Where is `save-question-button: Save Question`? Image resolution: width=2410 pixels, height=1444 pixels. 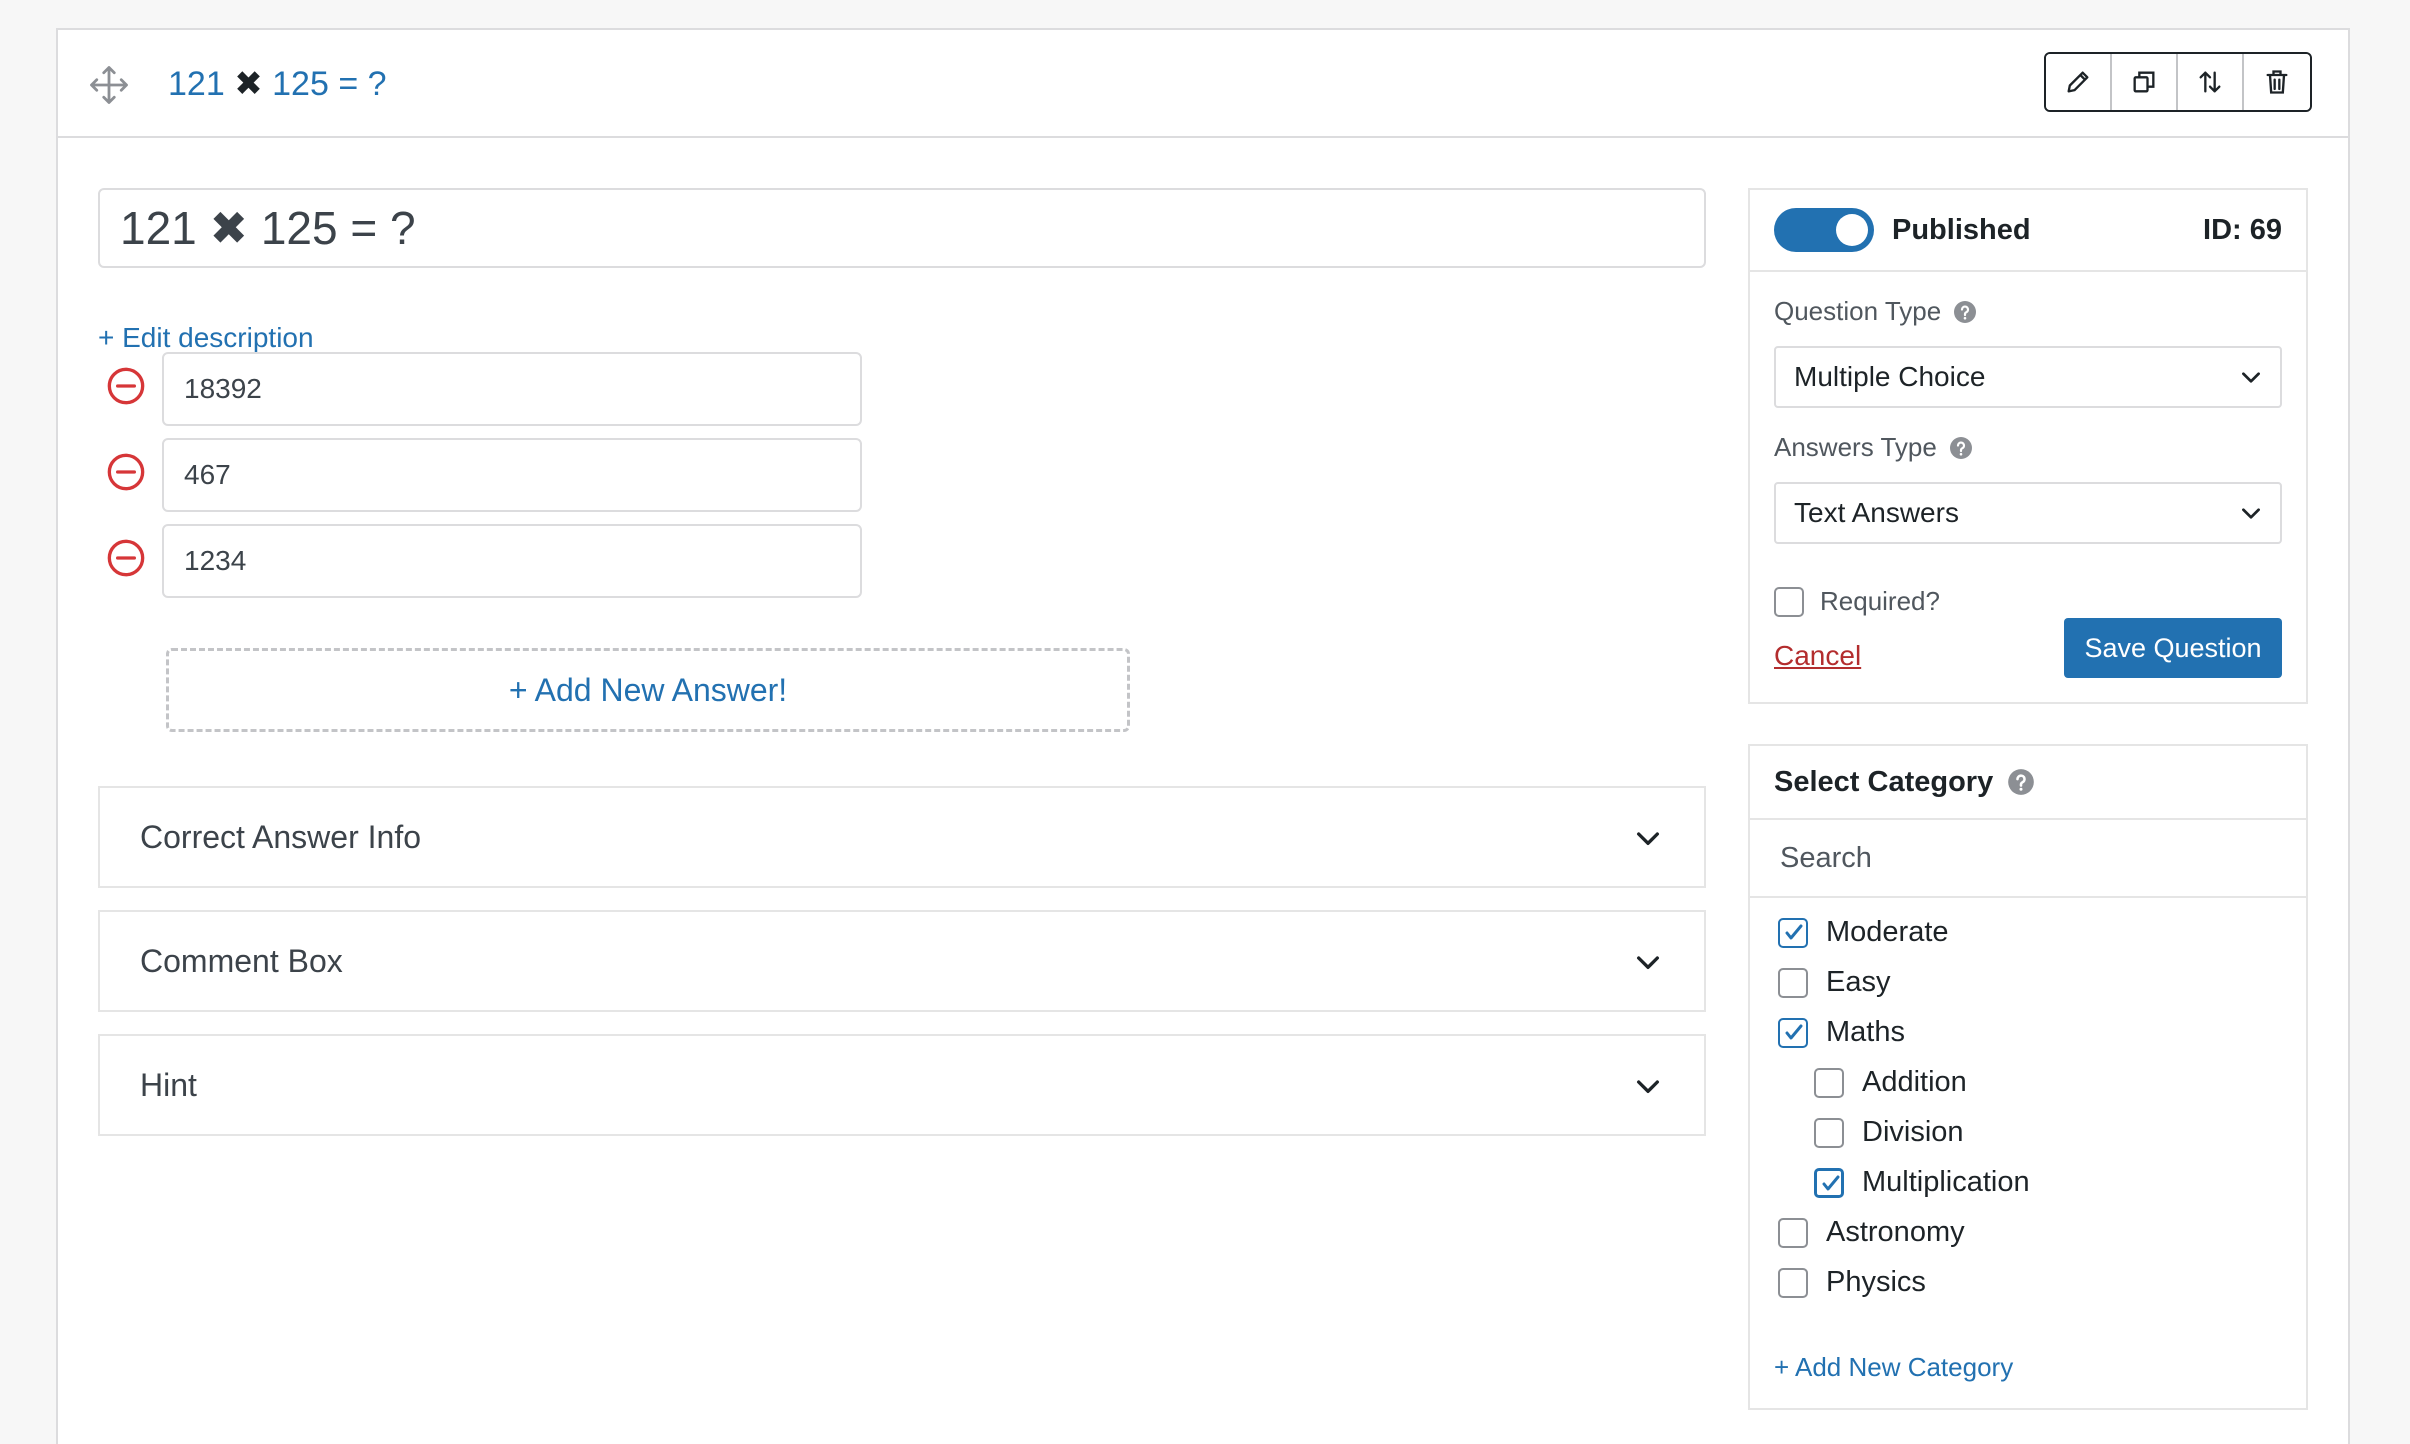
save-question-button: Save Question is located at coordinates (2173, 648).